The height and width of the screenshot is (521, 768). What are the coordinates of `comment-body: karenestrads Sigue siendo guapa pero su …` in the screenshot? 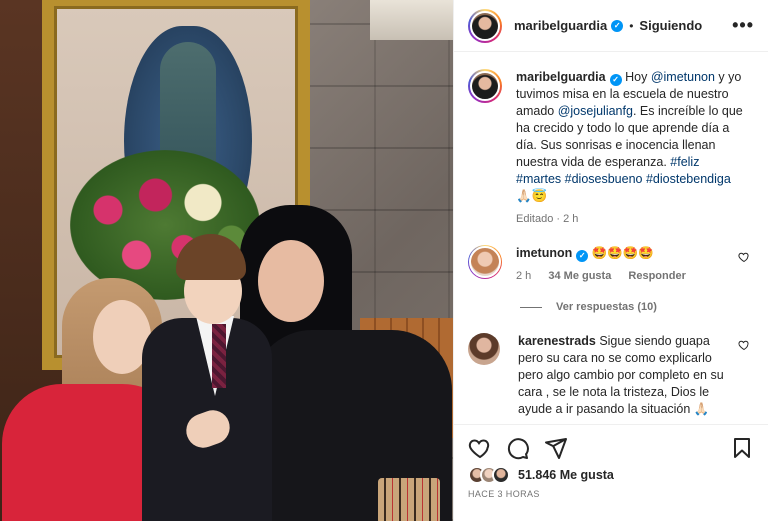 It's located at (627, 375).